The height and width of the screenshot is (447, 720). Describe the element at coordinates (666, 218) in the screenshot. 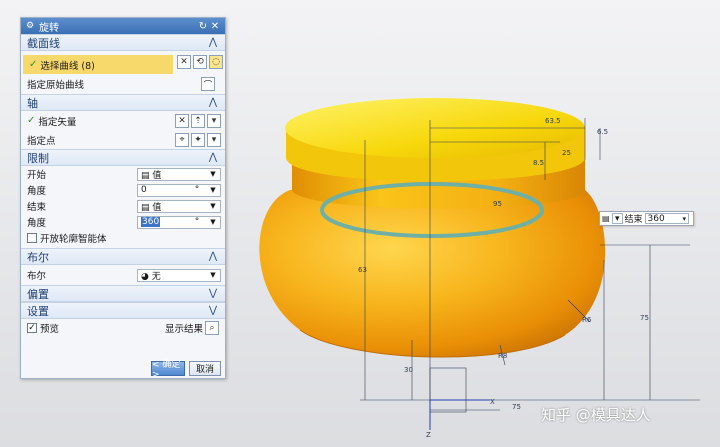

I see `end-value-field: 360 ▾` at that location.